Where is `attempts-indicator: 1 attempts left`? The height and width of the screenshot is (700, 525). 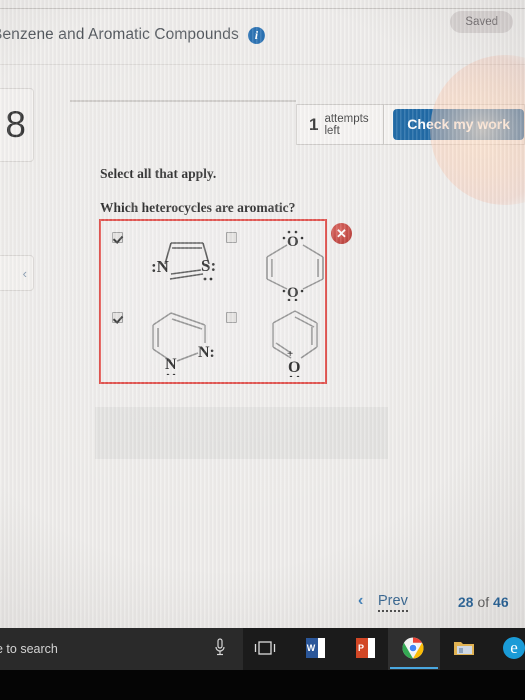 attempts-indicator: 1 attempts left is located at coordinates (340, 124).